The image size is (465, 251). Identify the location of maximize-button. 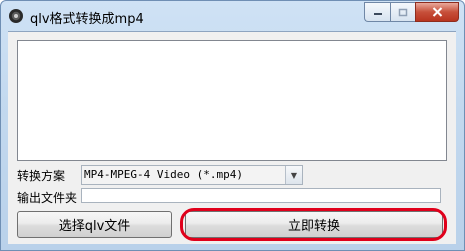
(402, 12).